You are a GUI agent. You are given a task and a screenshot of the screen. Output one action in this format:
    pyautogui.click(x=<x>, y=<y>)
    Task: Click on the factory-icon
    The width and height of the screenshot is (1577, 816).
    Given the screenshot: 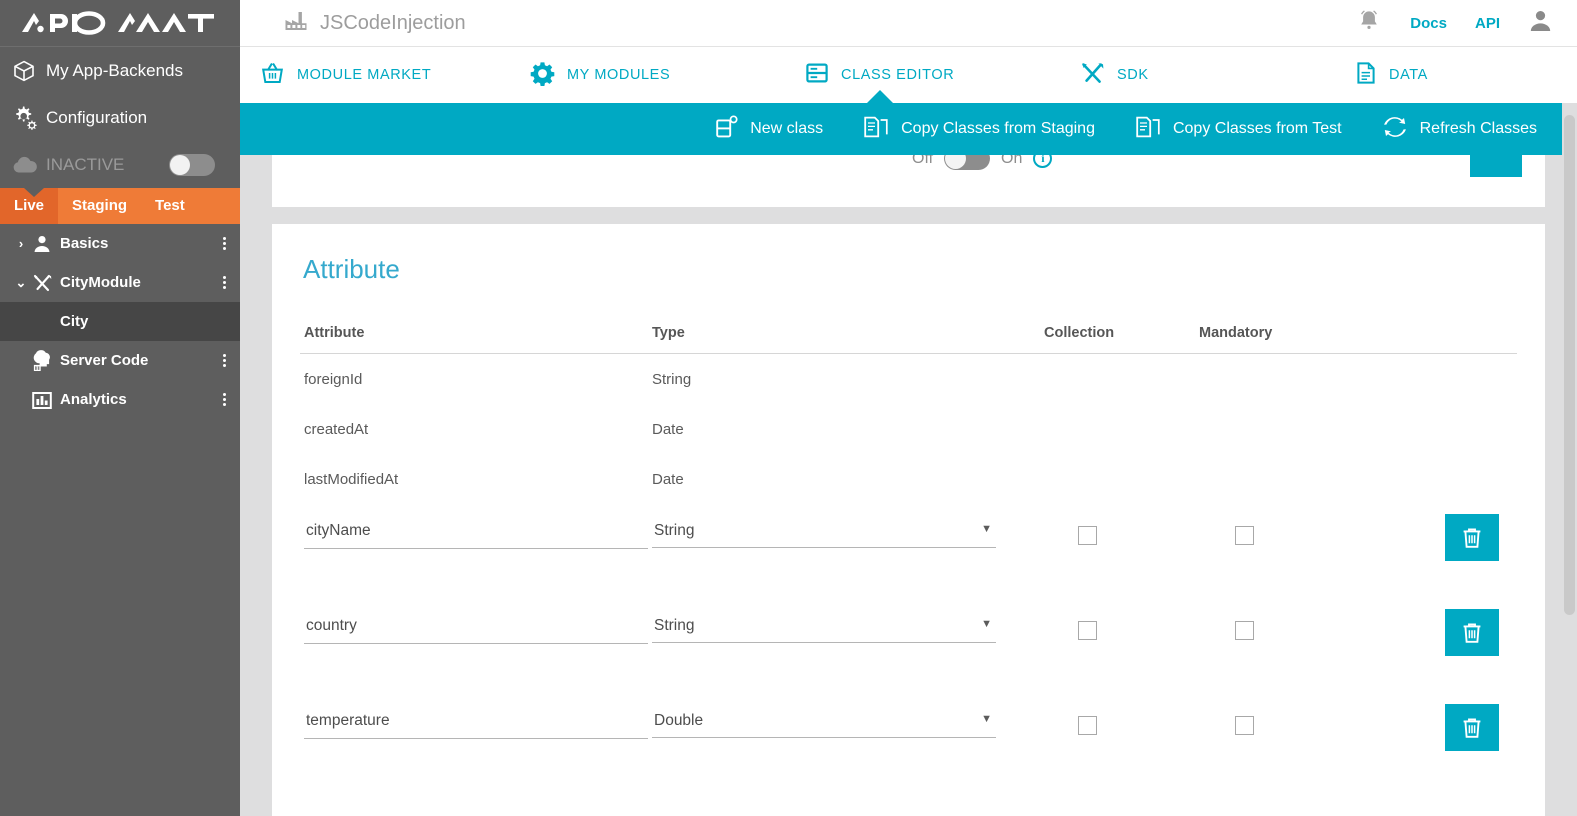 What is the action you would take?
    pyautogui.click(x=296, y=23)
    